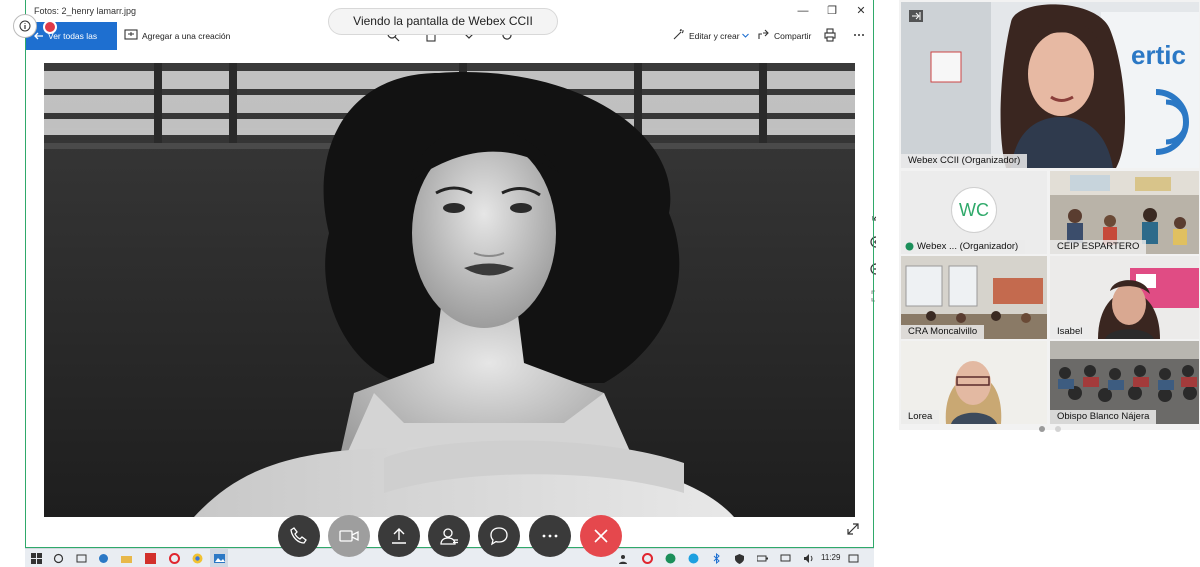 This screenshot has width=1200, height=567. I want to click on end-call-button, so click(601, 536).